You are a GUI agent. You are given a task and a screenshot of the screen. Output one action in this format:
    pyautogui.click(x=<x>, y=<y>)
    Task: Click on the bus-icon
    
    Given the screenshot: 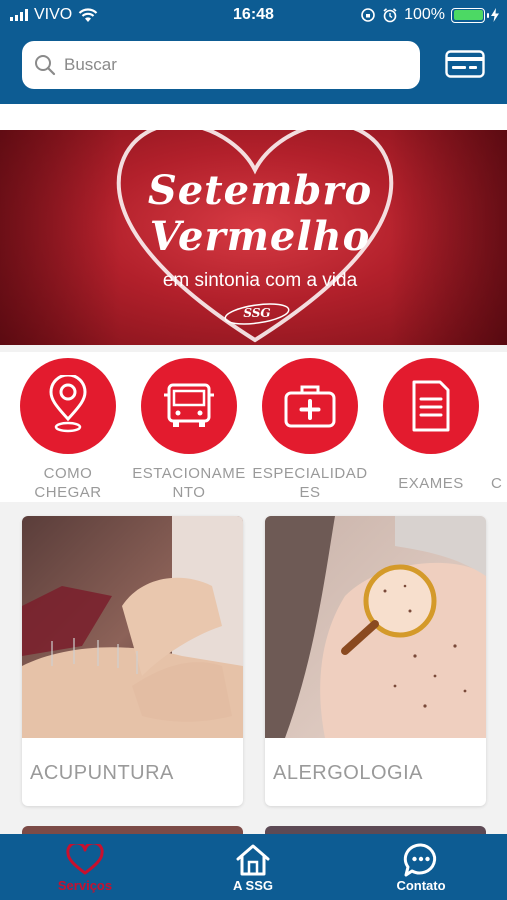 What is the action you would take?
    pyautogui.click(x=189, y=405)
    